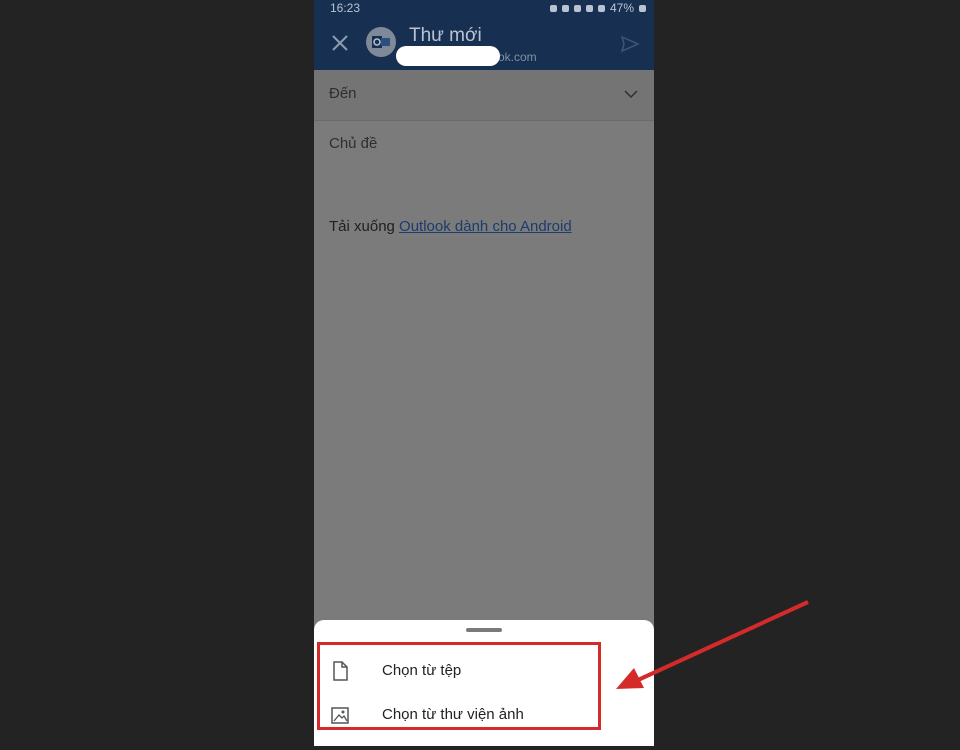  I want to click on annotation-arrow, so click(712, 644).